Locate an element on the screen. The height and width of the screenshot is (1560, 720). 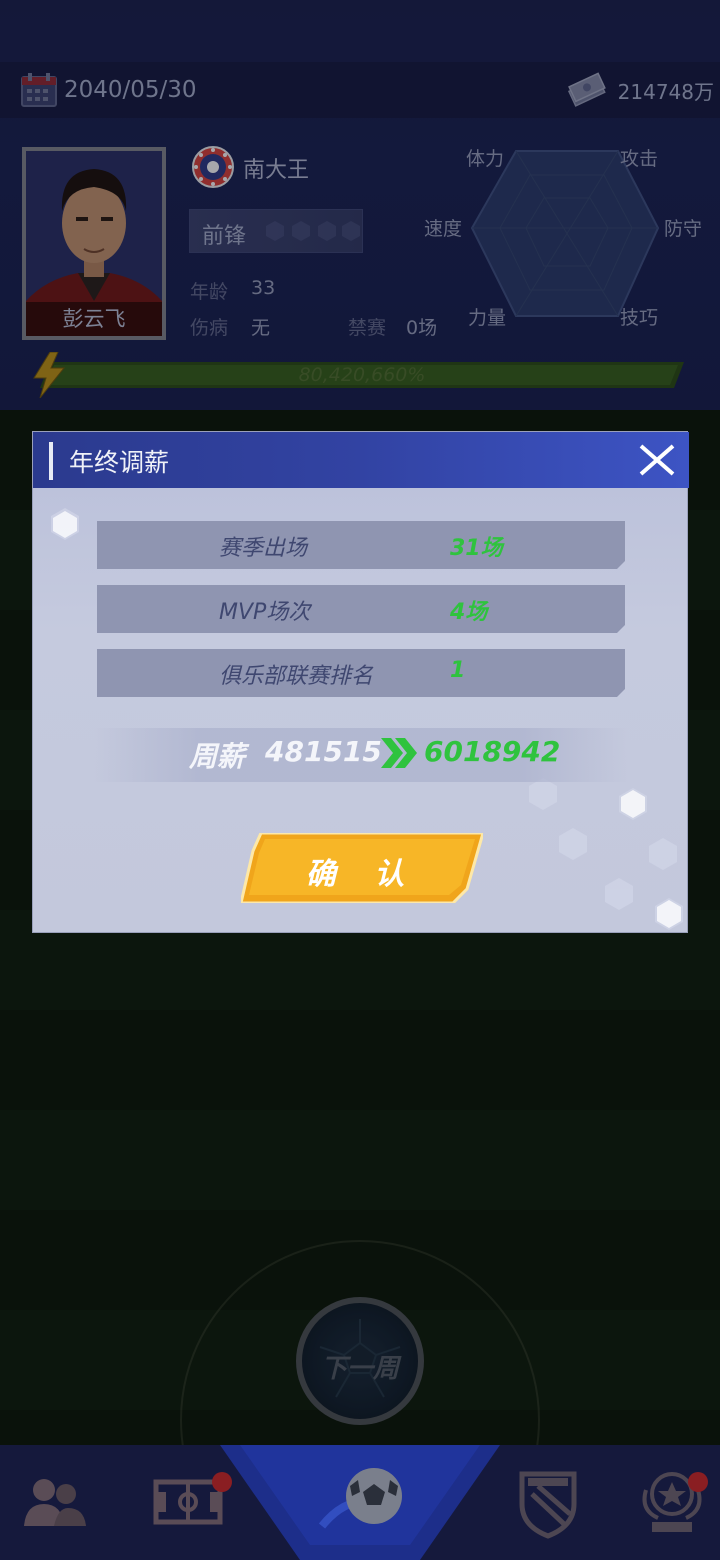
pitch-icon is located at coordinates (188, 1500).